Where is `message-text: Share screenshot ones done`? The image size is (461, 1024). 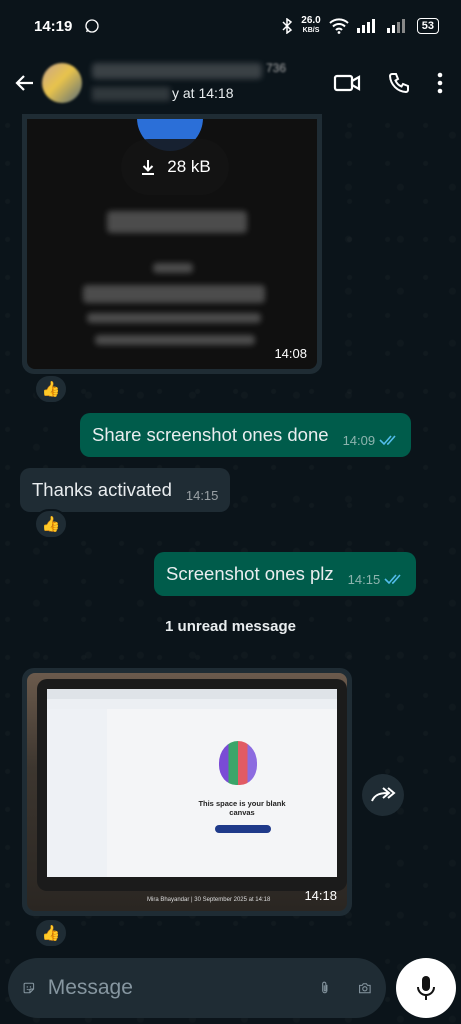
message-text: Share screenshot ones done is located at coordinates (210, 434).